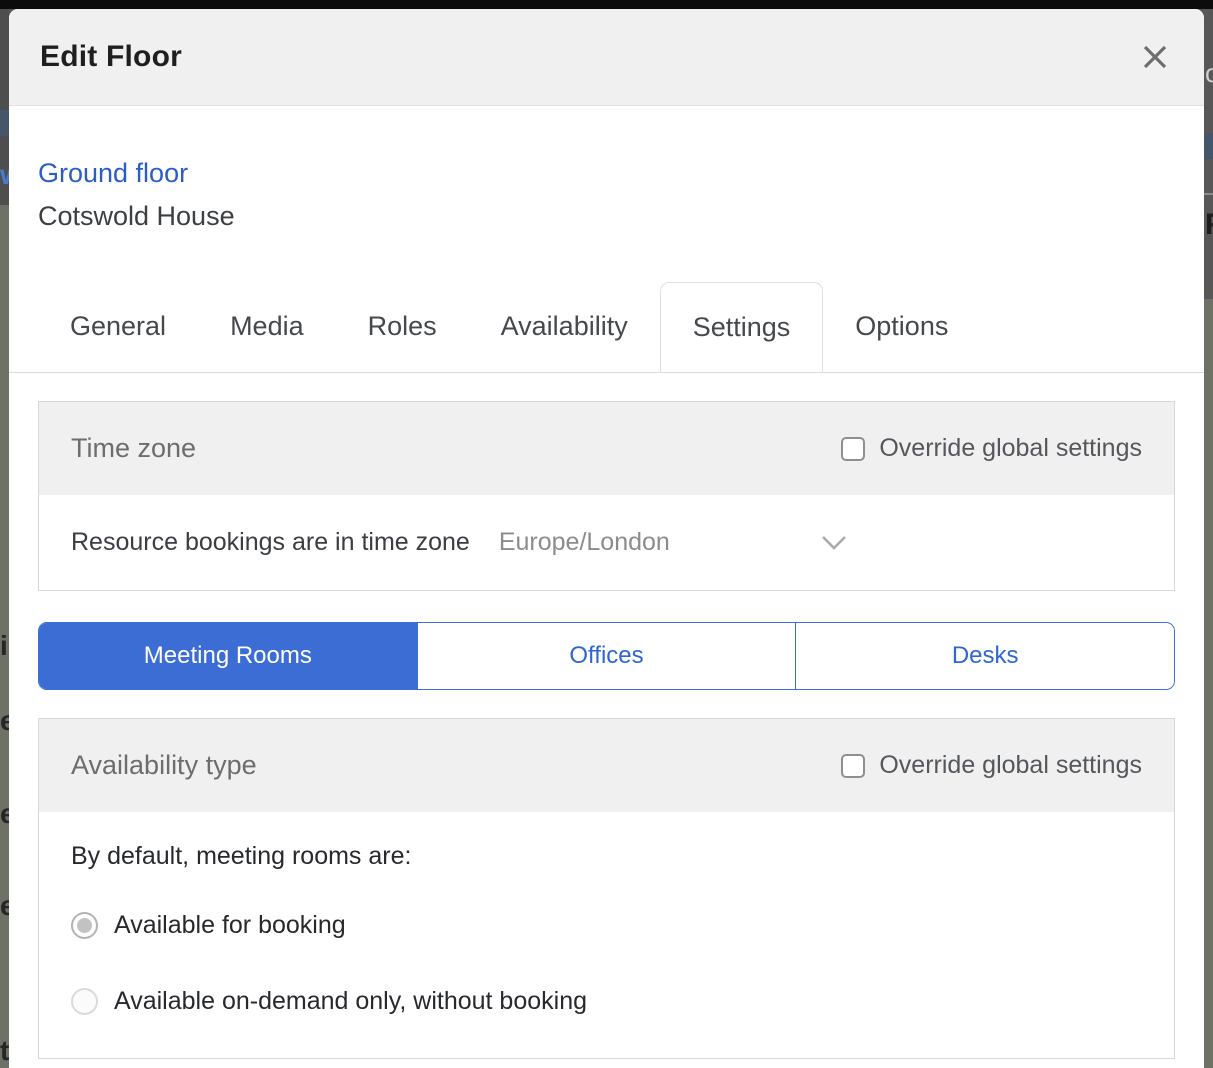 The height and width of the screenshot is (1068, 1213). I want to click on resource-type-segmented: Meeting Rooms Offices Desks, so click(606, 656).